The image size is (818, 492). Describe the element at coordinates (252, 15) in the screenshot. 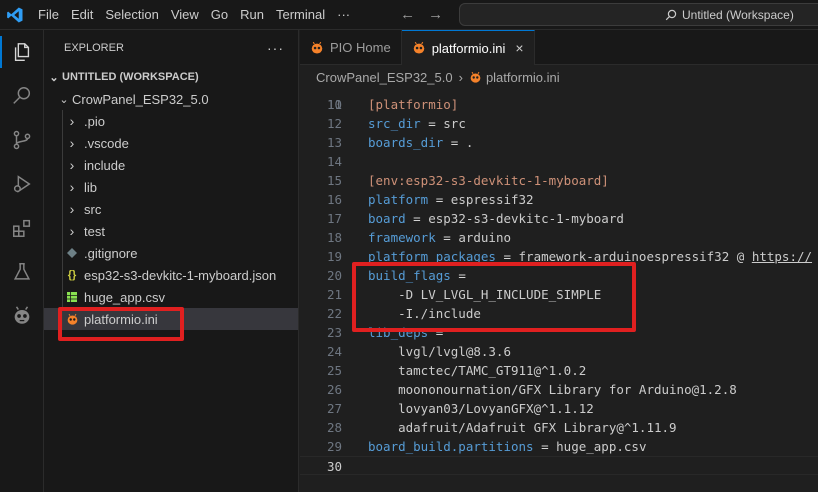

I see `menu-item: Run` at that location.